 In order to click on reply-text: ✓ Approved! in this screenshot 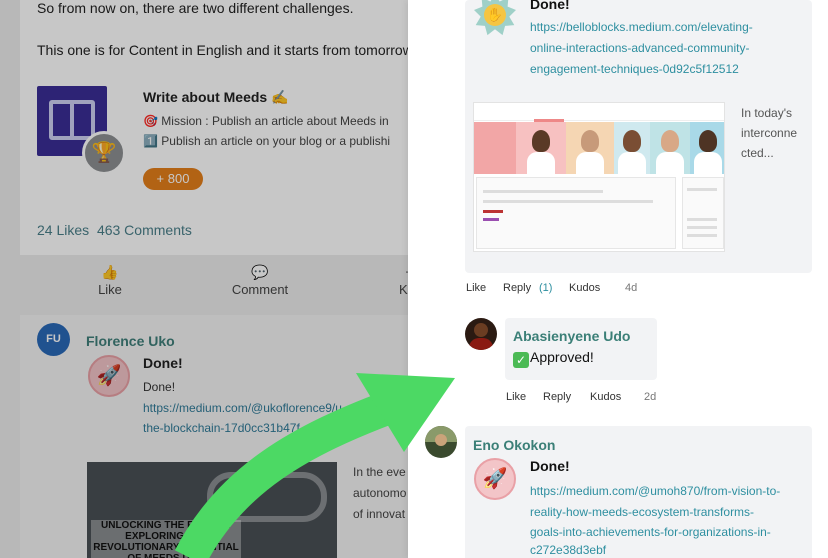, I will do `click(553, 358)`.